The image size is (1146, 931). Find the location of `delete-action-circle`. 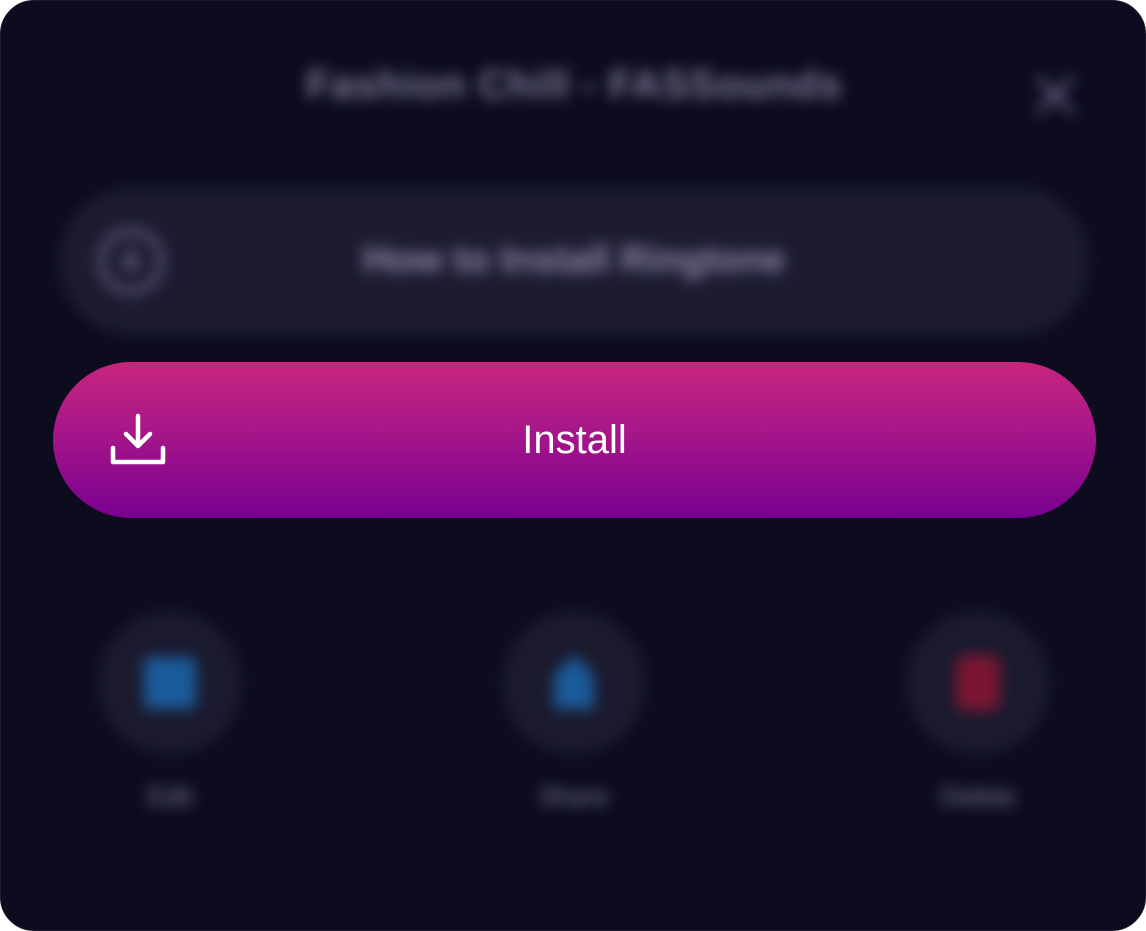

delete-action-circle is located at coordinates (978, 683).